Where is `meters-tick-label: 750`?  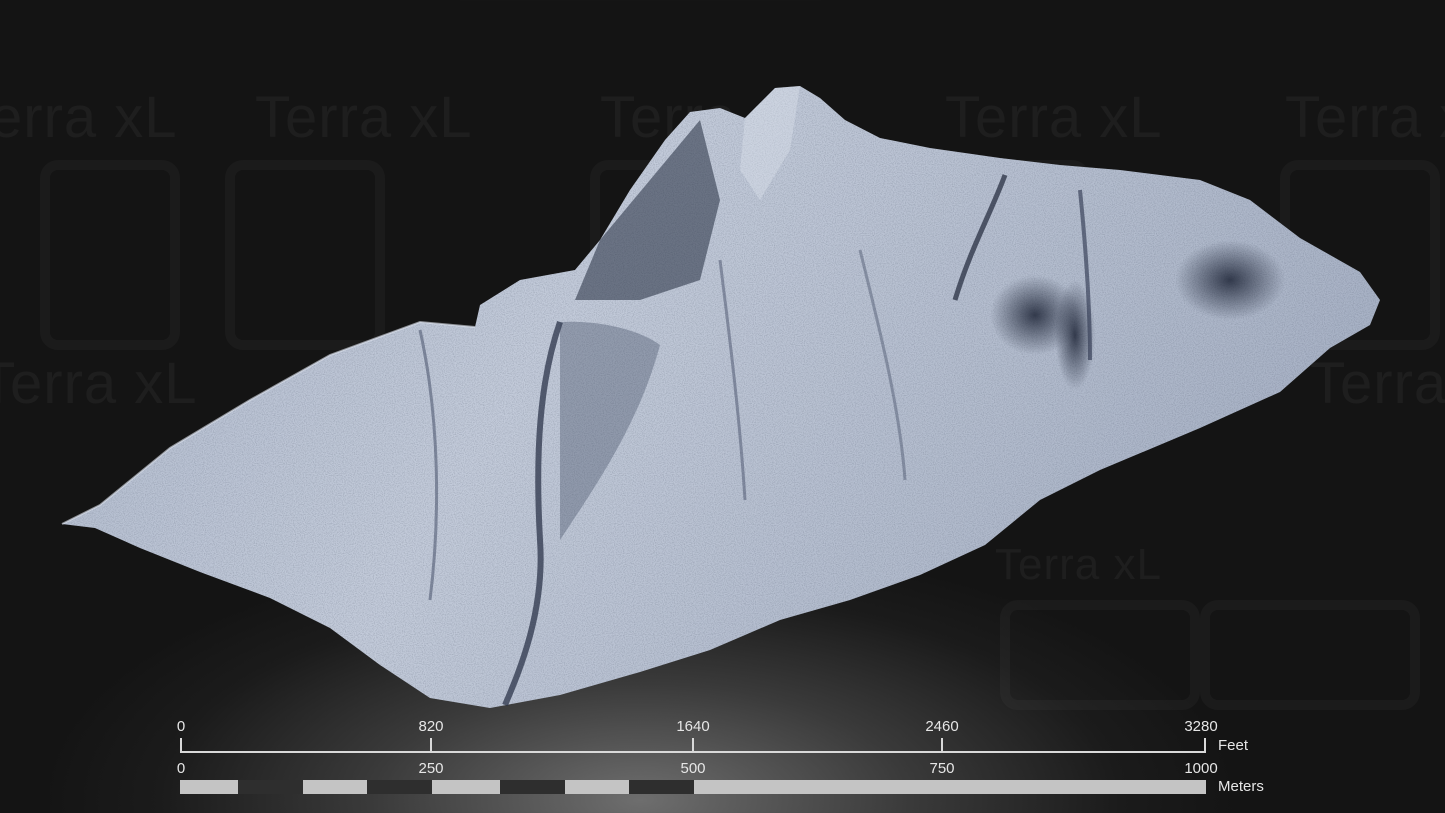 meters-tick-label: 750 is located at coordinates (942, 768).